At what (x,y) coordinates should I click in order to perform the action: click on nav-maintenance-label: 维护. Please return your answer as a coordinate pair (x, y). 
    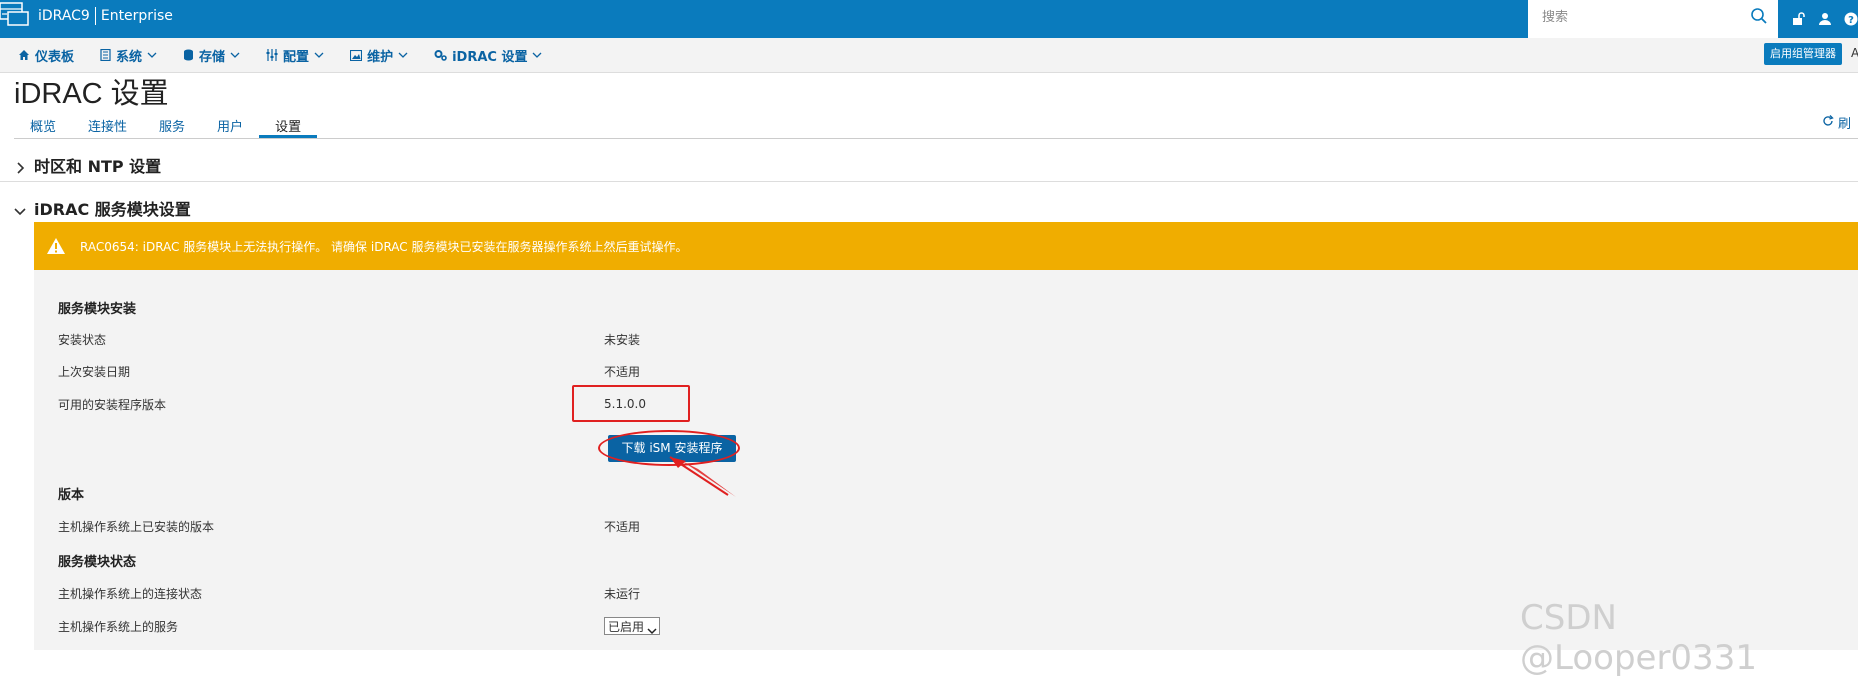
    Looking at the image, I should click on (380, 57).